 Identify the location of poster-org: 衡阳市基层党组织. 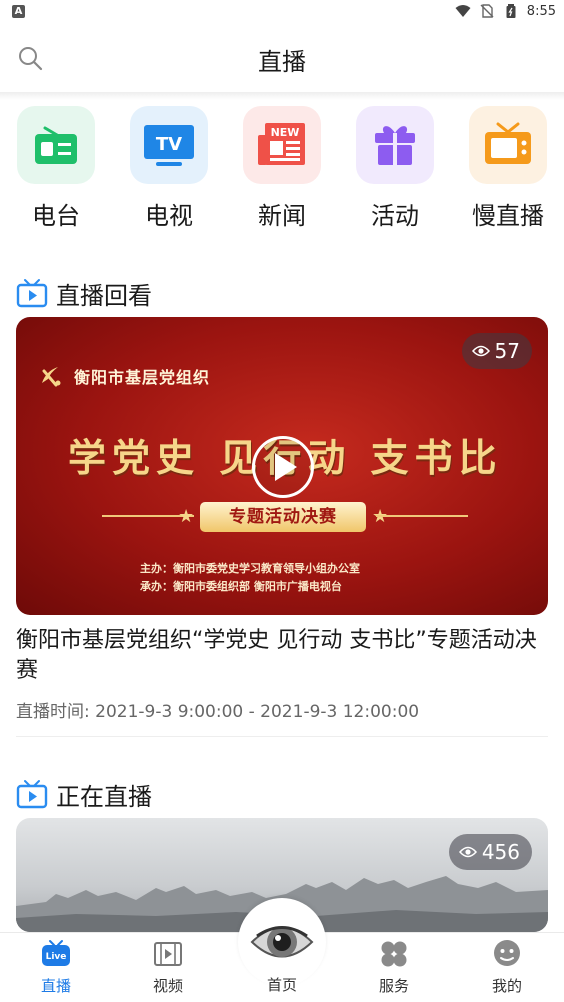
(124, 376).